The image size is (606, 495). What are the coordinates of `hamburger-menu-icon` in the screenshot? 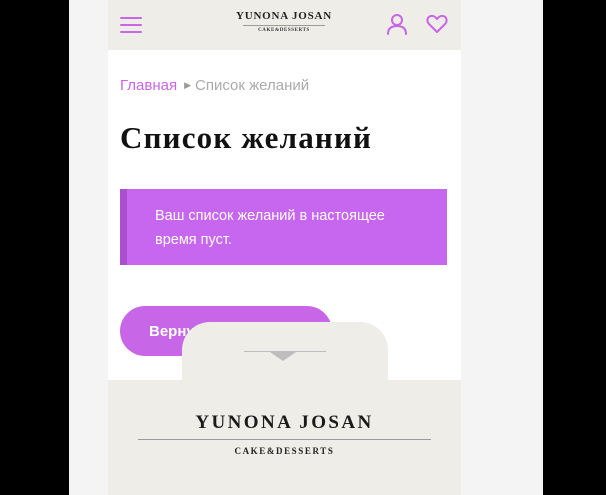 It's located at (131, 25).